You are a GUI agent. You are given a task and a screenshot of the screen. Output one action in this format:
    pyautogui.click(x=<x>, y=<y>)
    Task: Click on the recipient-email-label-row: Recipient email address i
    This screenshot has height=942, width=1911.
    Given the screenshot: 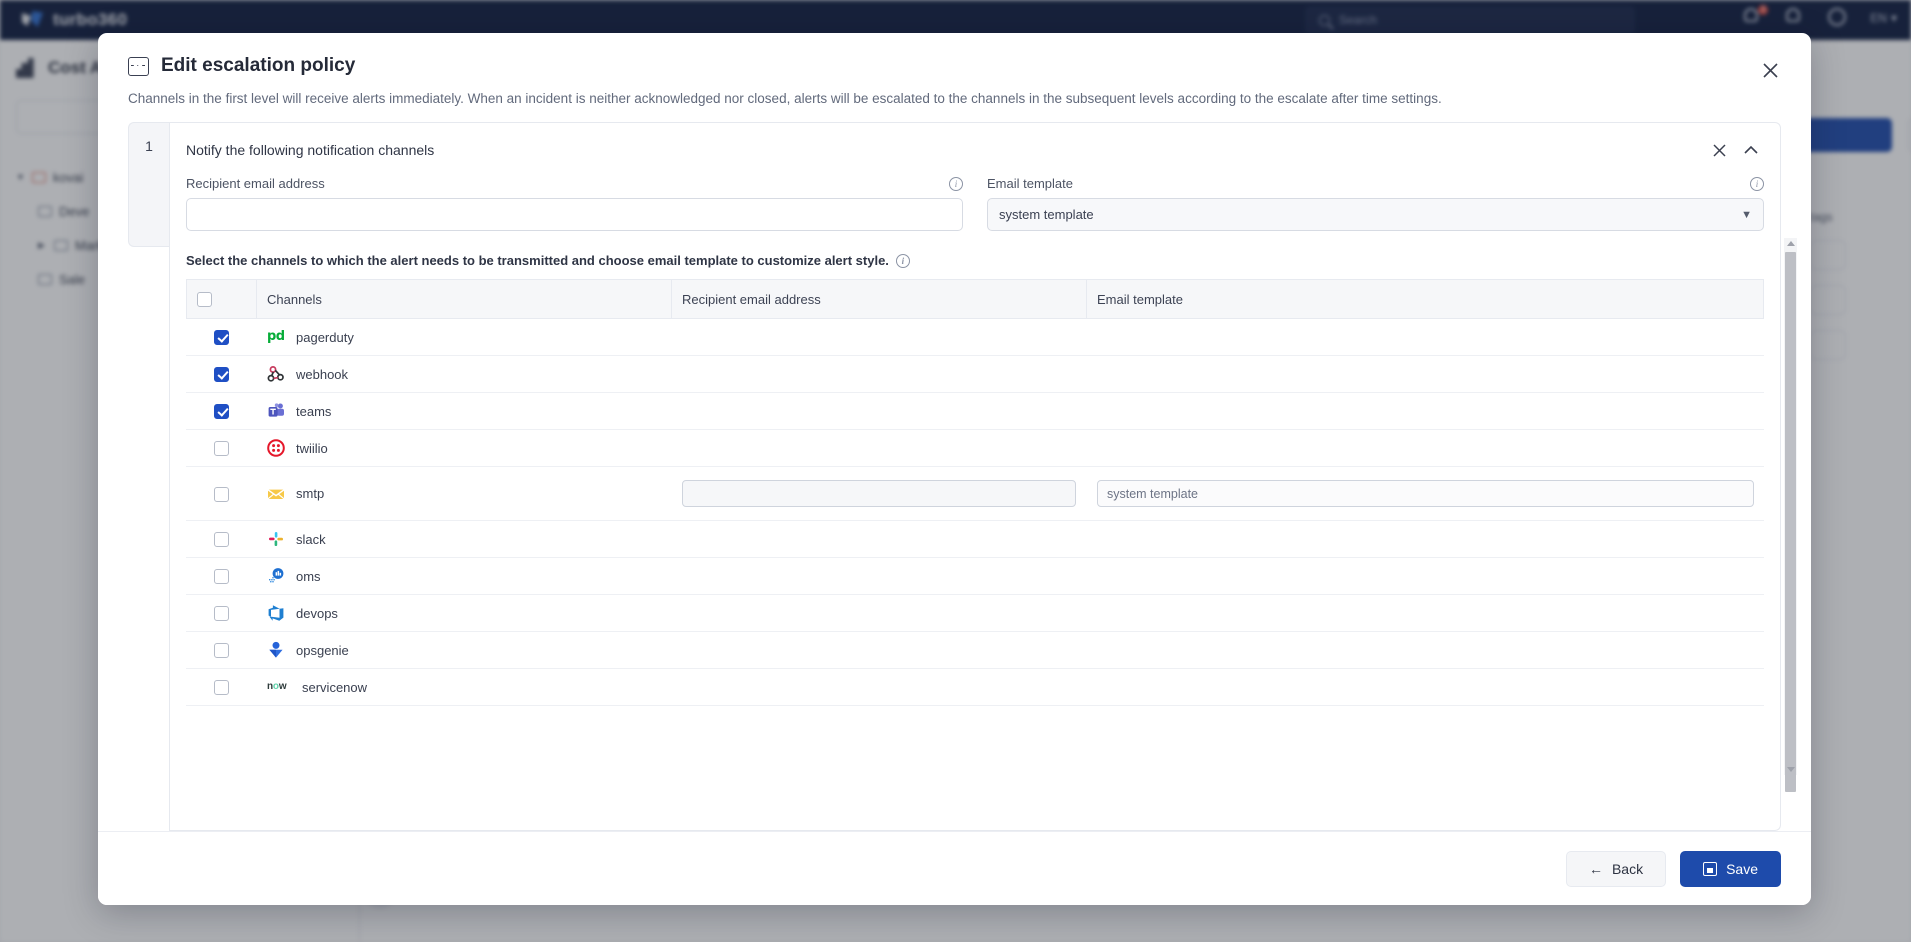 What is the action you would take?
    pyautogui.click(x=574, y=183)
    